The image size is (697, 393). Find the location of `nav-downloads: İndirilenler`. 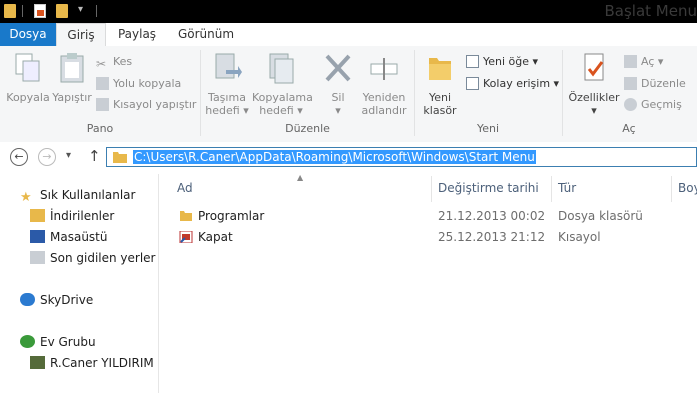

nav-downloads: İndirilenler is located at coordinates (72, 216).